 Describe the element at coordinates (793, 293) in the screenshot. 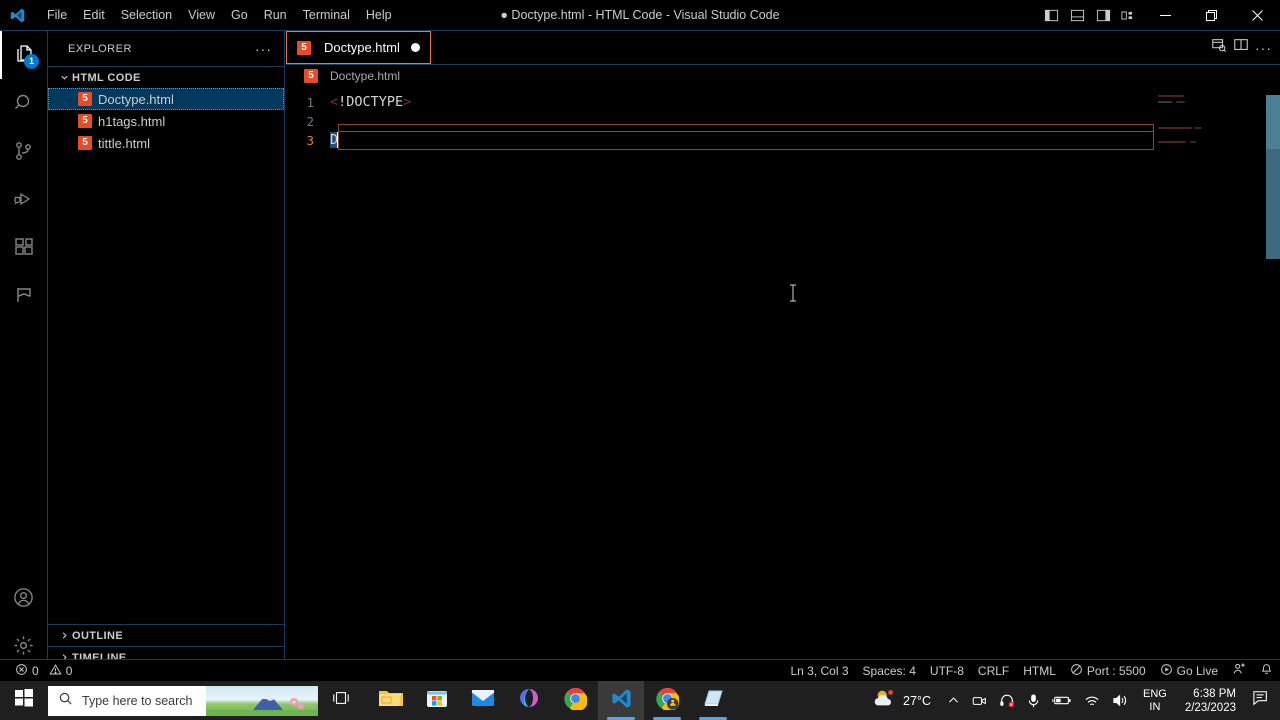

I see `mouse-text-cursor-icon` at that location.